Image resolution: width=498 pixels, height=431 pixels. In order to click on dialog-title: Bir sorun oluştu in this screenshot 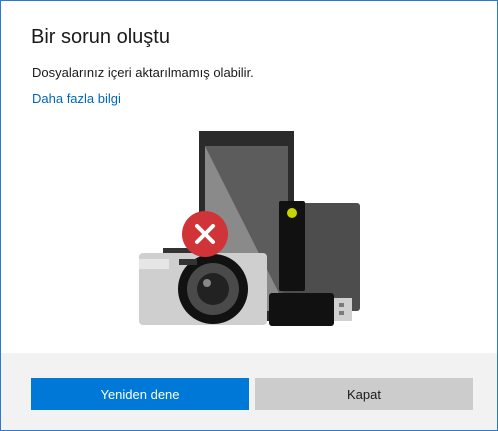, I will do `click(100, 37)`.